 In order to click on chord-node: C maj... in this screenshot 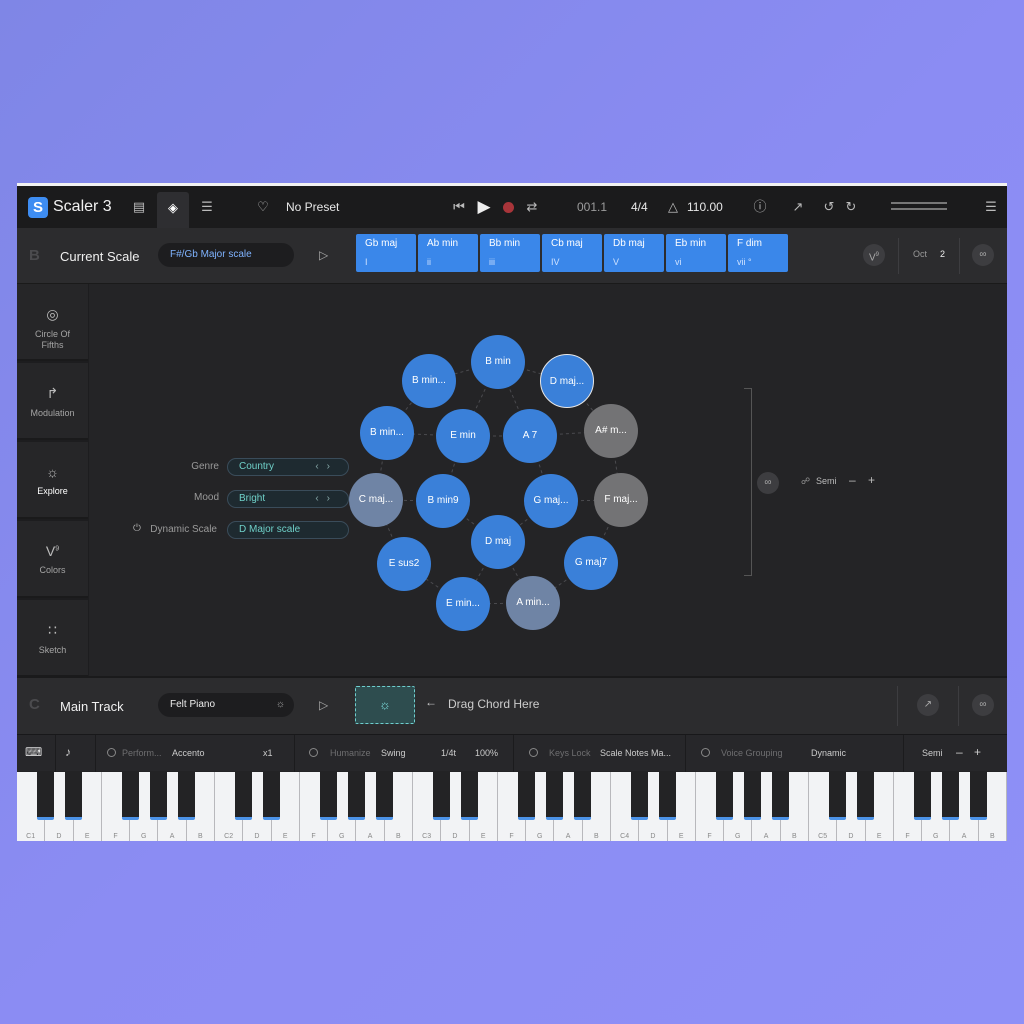, I will do `click(376, 500)`.